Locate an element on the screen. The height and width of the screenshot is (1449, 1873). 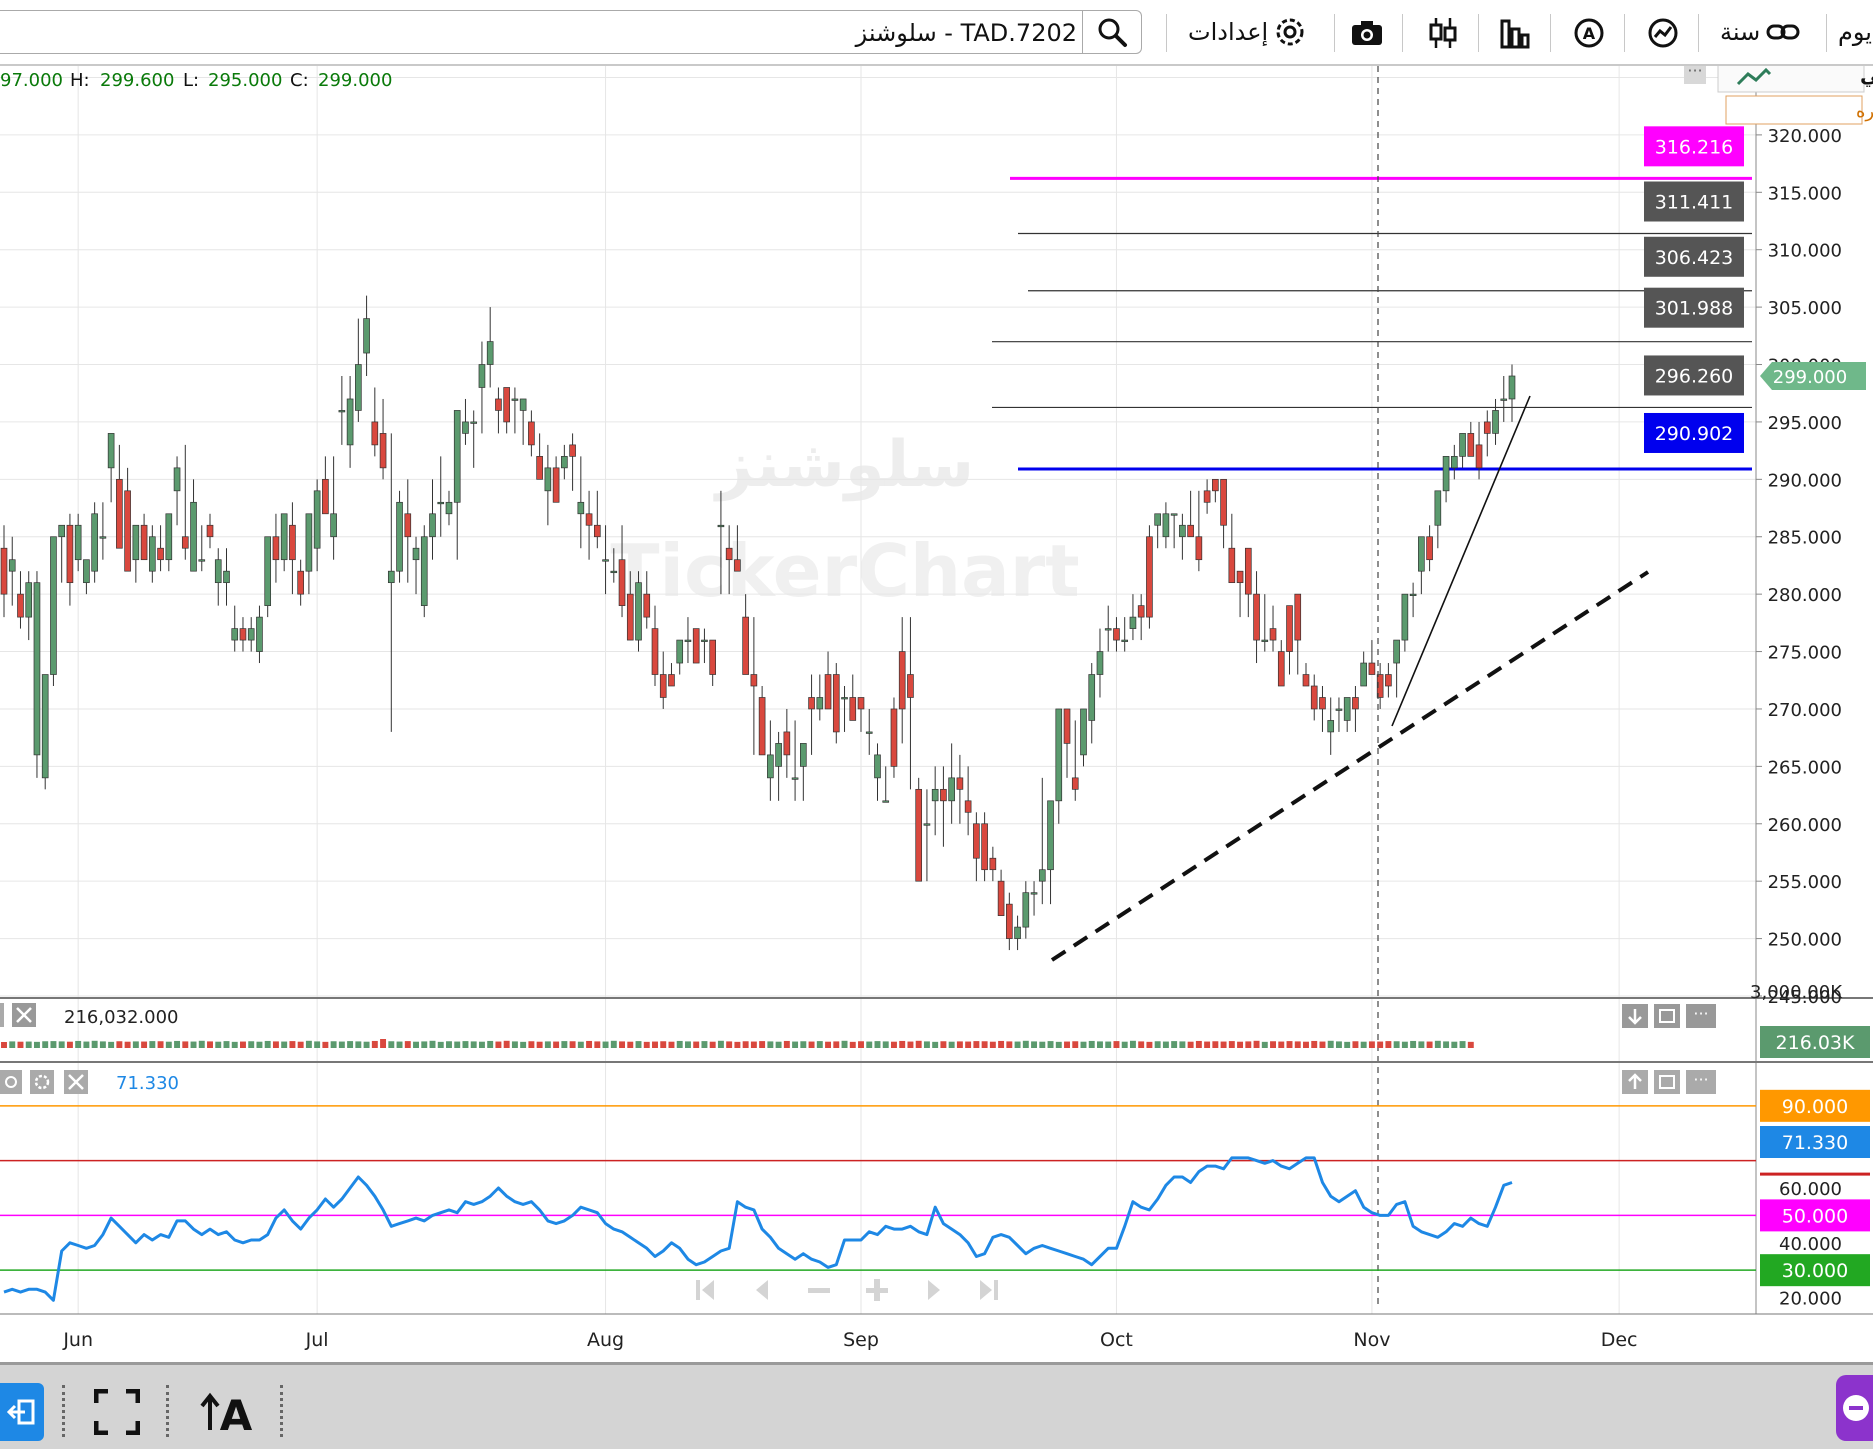
search-icon is located at coordinates (1111, 32).